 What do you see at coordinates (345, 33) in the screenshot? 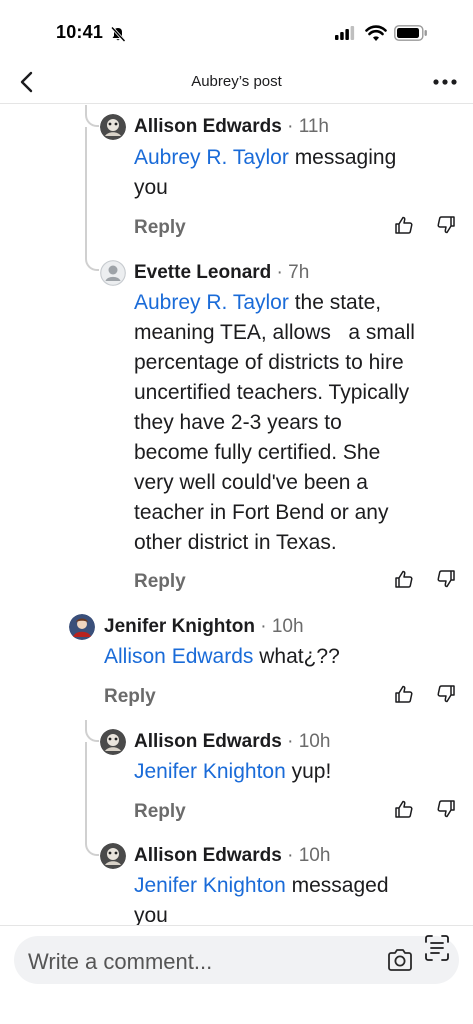
I see `cellular-signal-icon` at bounding box center [345, 33].